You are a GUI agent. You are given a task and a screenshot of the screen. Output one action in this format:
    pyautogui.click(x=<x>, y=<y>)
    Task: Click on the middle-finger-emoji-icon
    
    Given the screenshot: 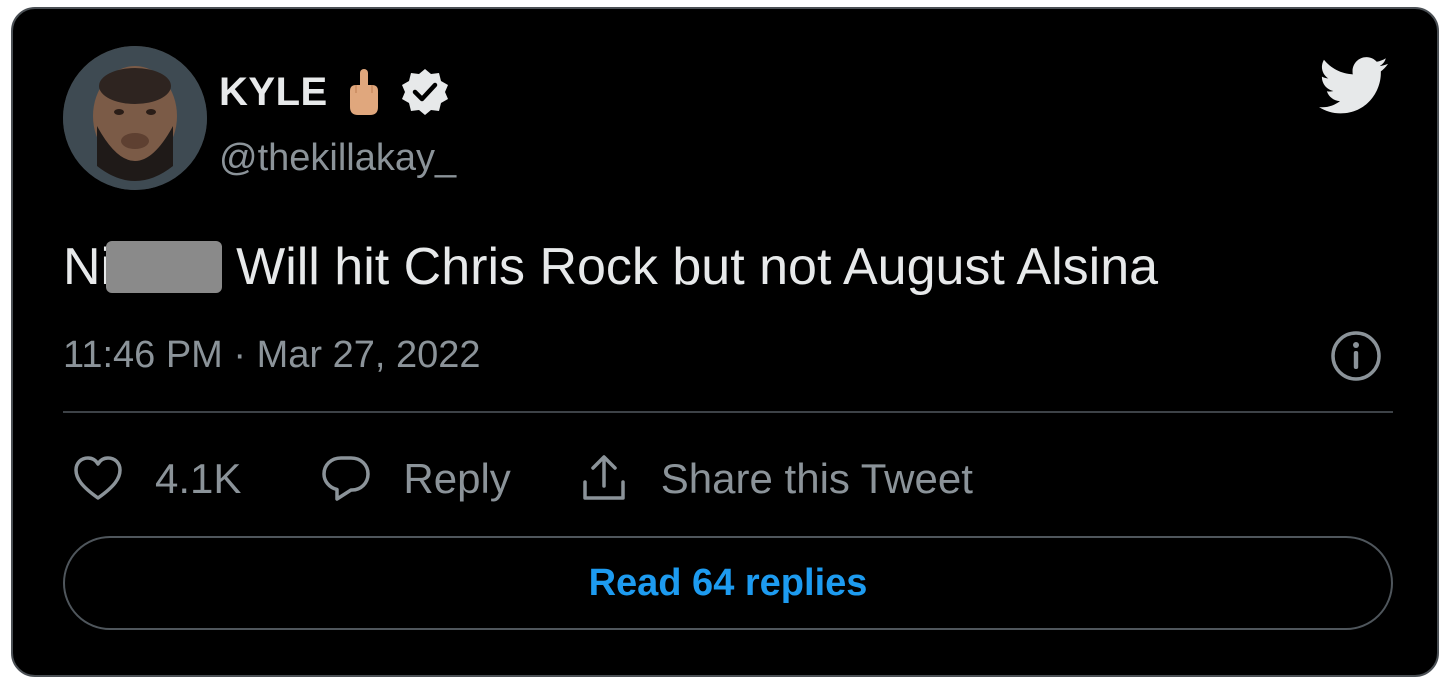 What is the action you would take?
    pyautogui.click(x=363, y=92)
    